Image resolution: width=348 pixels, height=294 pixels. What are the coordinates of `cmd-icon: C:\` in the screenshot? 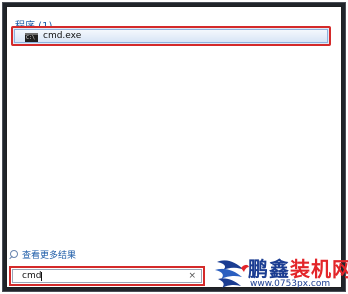 It's located at (31, 37).